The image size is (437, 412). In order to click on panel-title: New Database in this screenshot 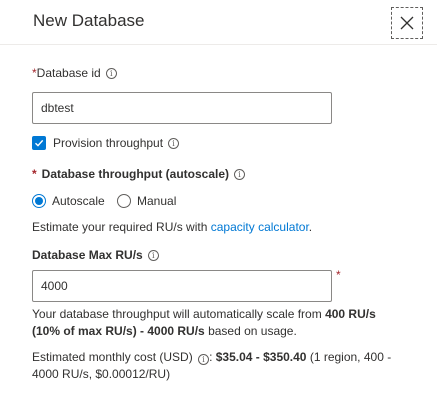, I will do `click(89, 20)`.